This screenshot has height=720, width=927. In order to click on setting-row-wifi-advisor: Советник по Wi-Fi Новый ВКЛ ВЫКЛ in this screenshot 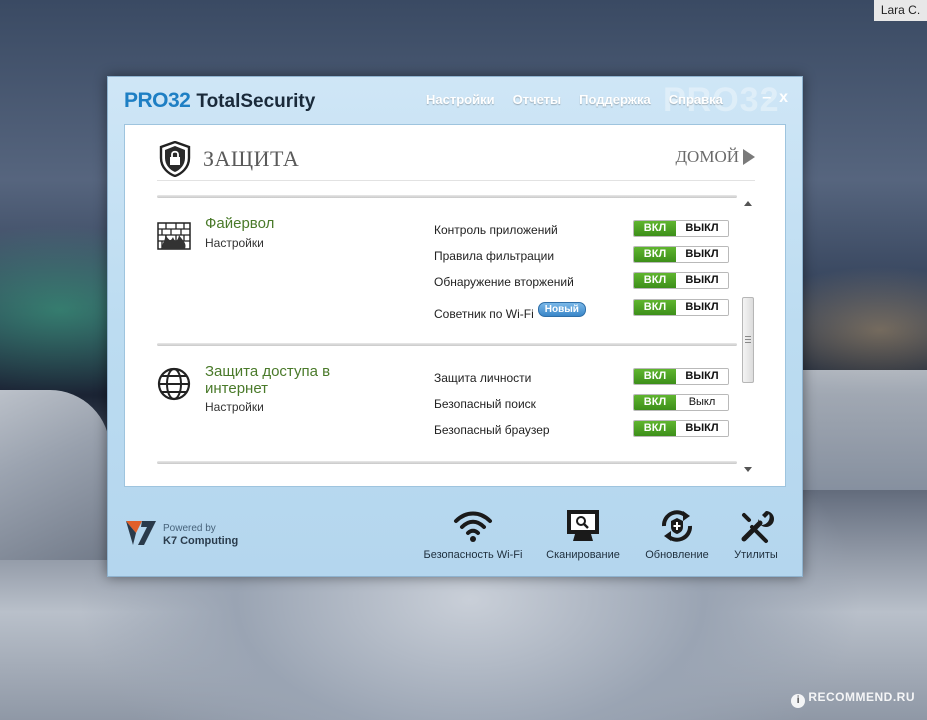, I will do `click(584, 310)`.